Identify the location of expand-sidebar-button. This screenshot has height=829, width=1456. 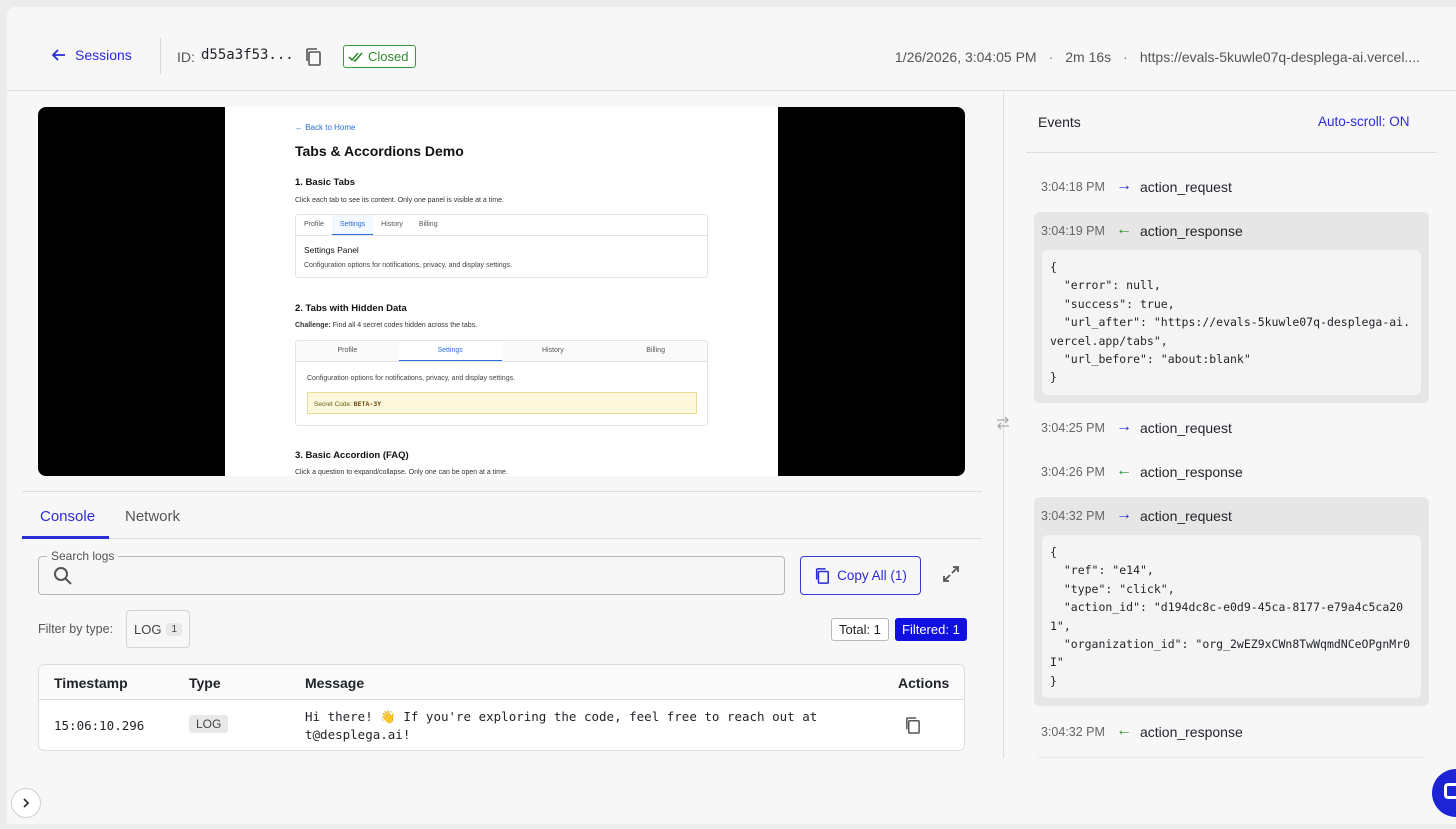
(26, 803).